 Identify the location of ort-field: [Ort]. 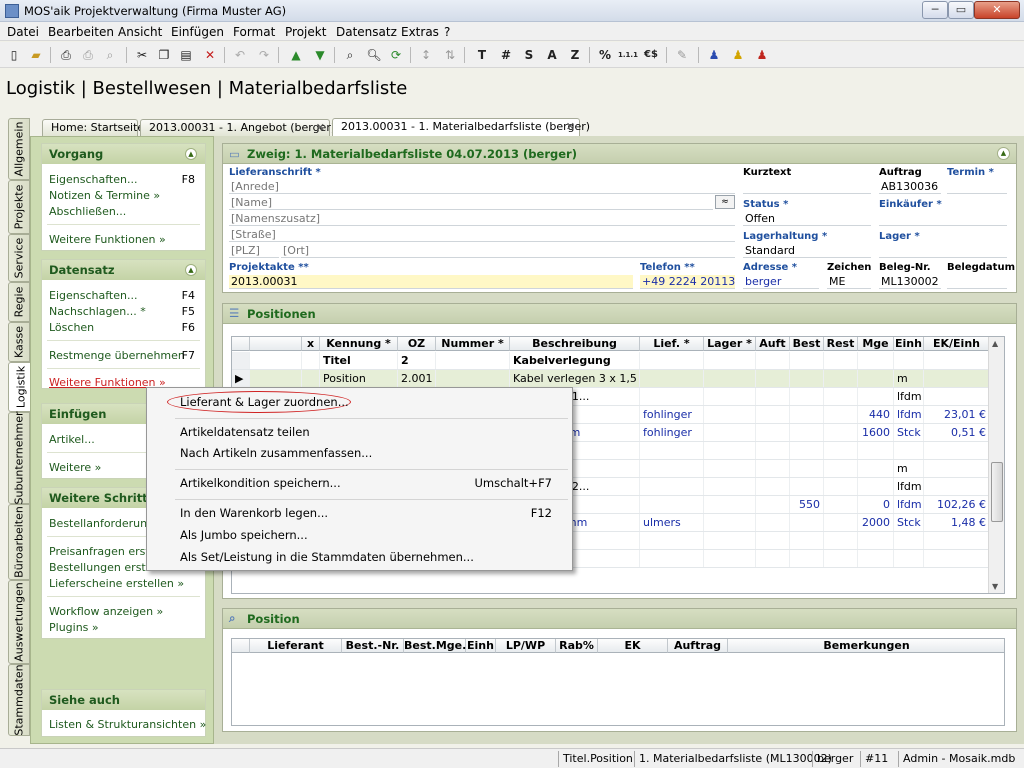
(508, 251).